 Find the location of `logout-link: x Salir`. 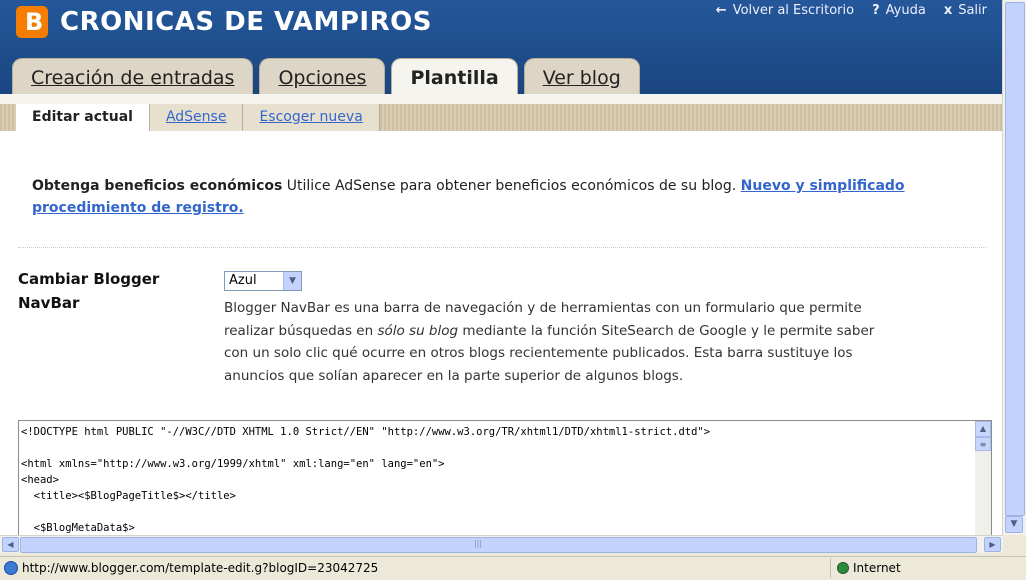

logout-link: x Salir is located at coordinates (965, 10).